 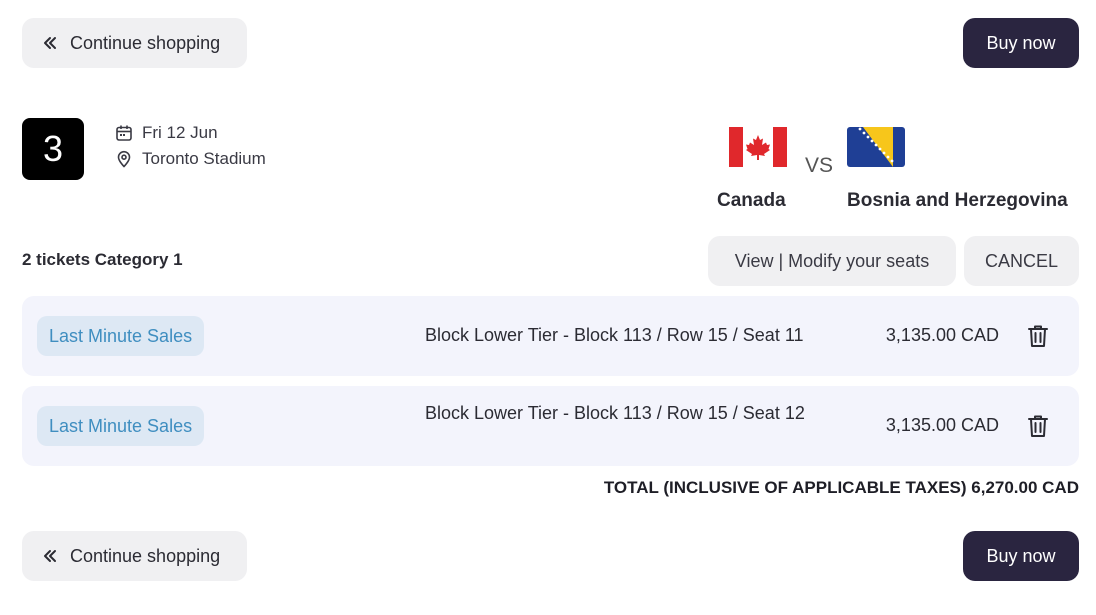 What do you see at coordinates (204, 158) in the screenshot?
I see `match-venue: Toronto Stadium` at bounding box center [204, 158].